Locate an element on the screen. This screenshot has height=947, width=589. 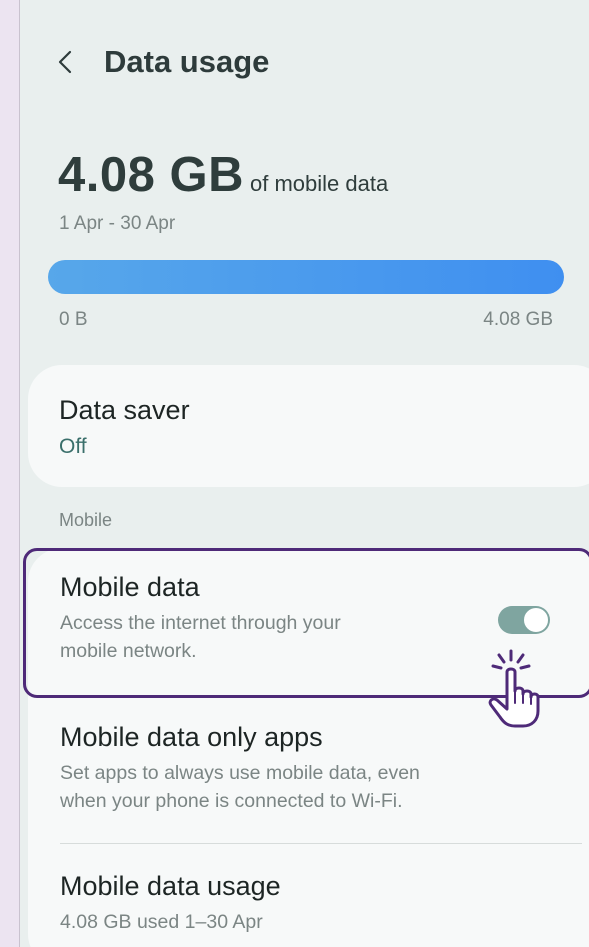
mobile-data-toggle is located at coordinates (524, 620).